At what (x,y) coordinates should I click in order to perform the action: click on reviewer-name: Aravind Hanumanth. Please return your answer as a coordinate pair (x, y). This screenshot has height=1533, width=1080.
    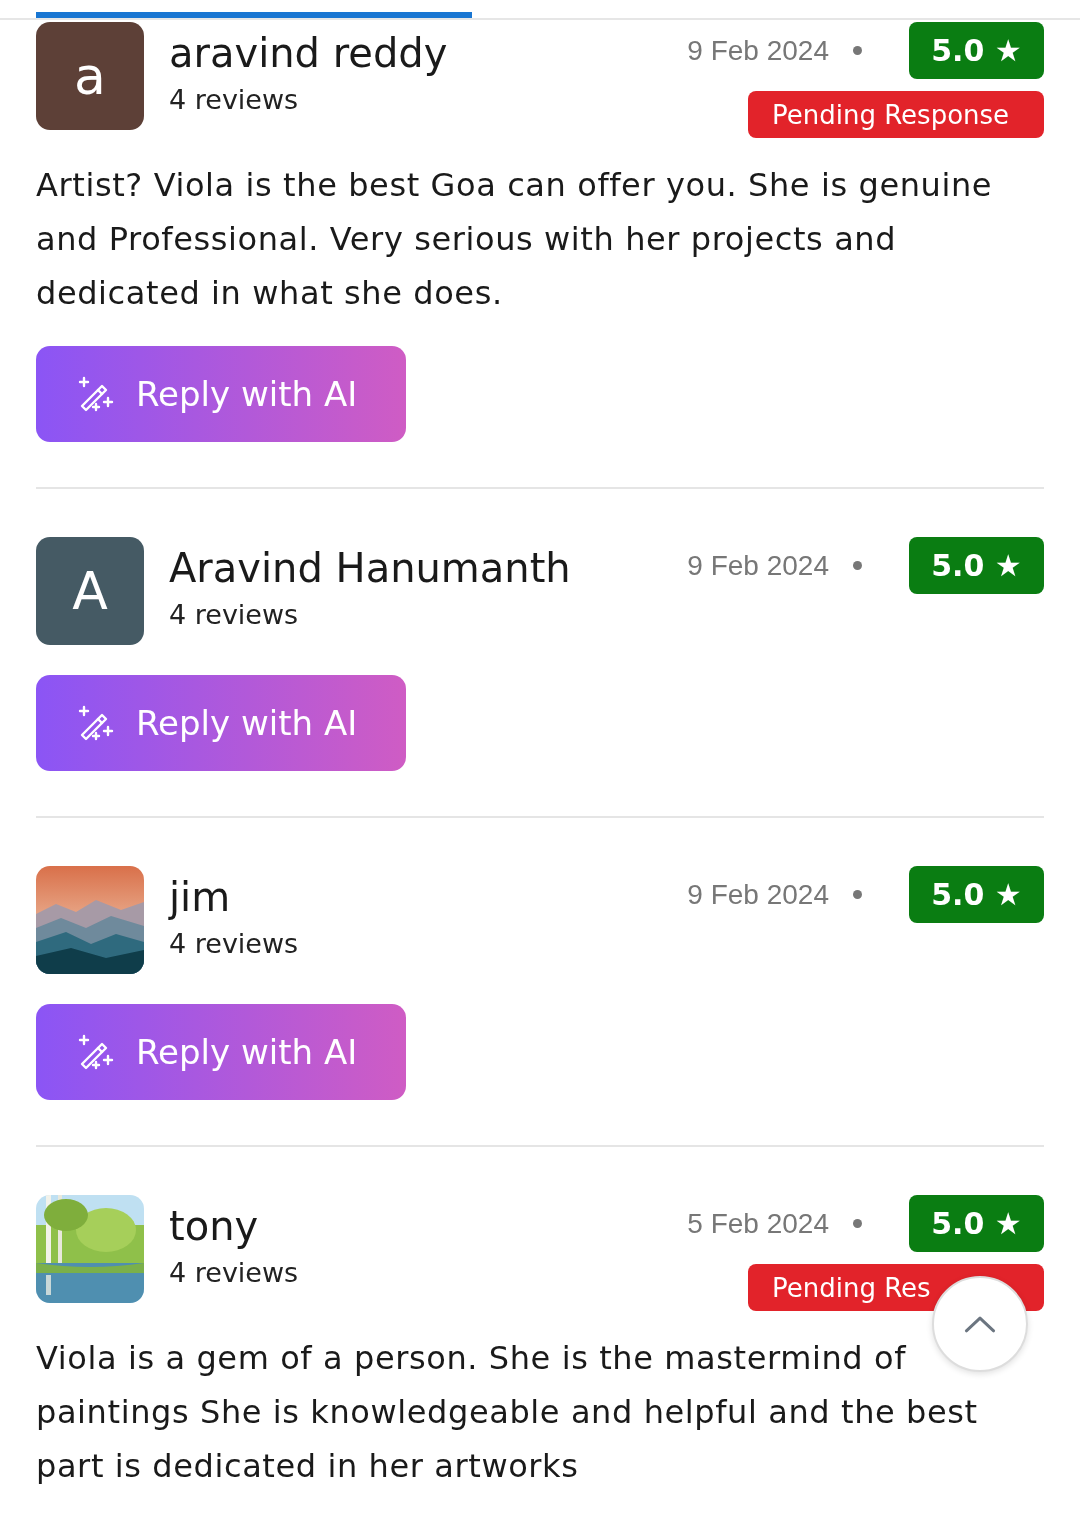
    Looking at the image, I should click on (370, 568).